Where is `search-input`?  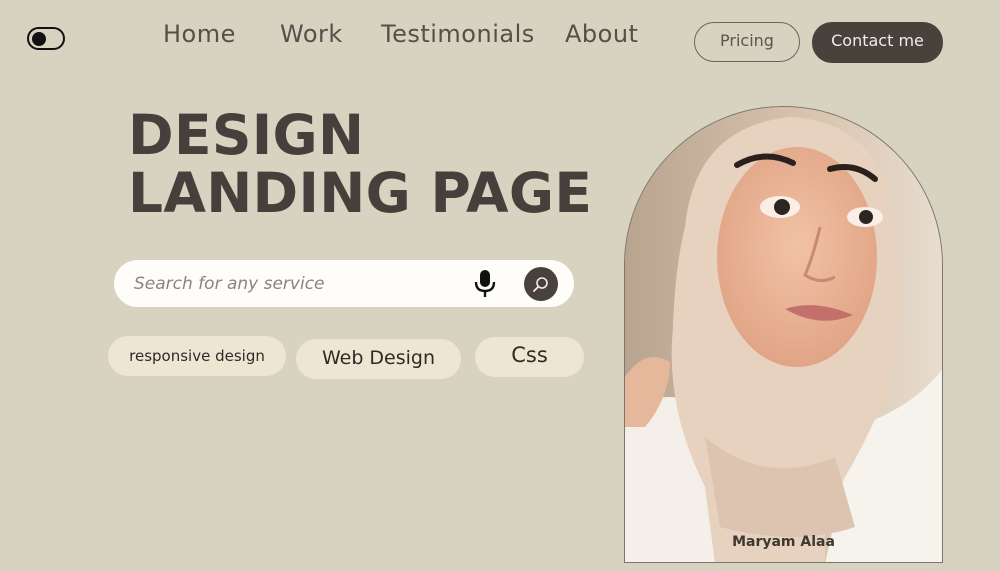 search-input is located at coordinates (294, 283).